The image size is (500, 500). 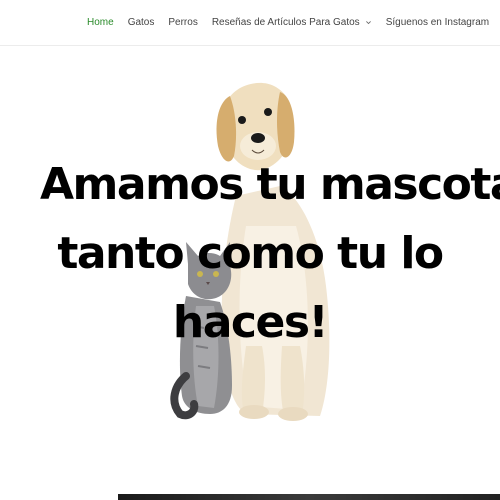 I want to click on nav-item-home: Home, so click(x=100, y=22).